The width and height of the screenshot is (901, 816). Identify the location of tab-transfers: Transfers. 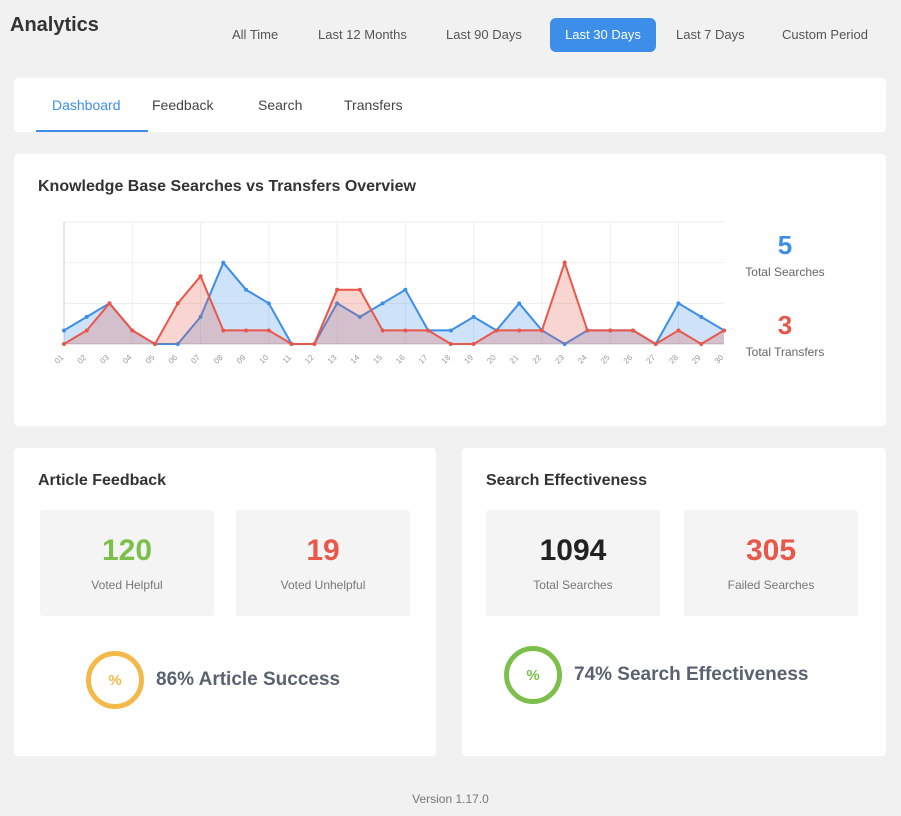
(373, 105).